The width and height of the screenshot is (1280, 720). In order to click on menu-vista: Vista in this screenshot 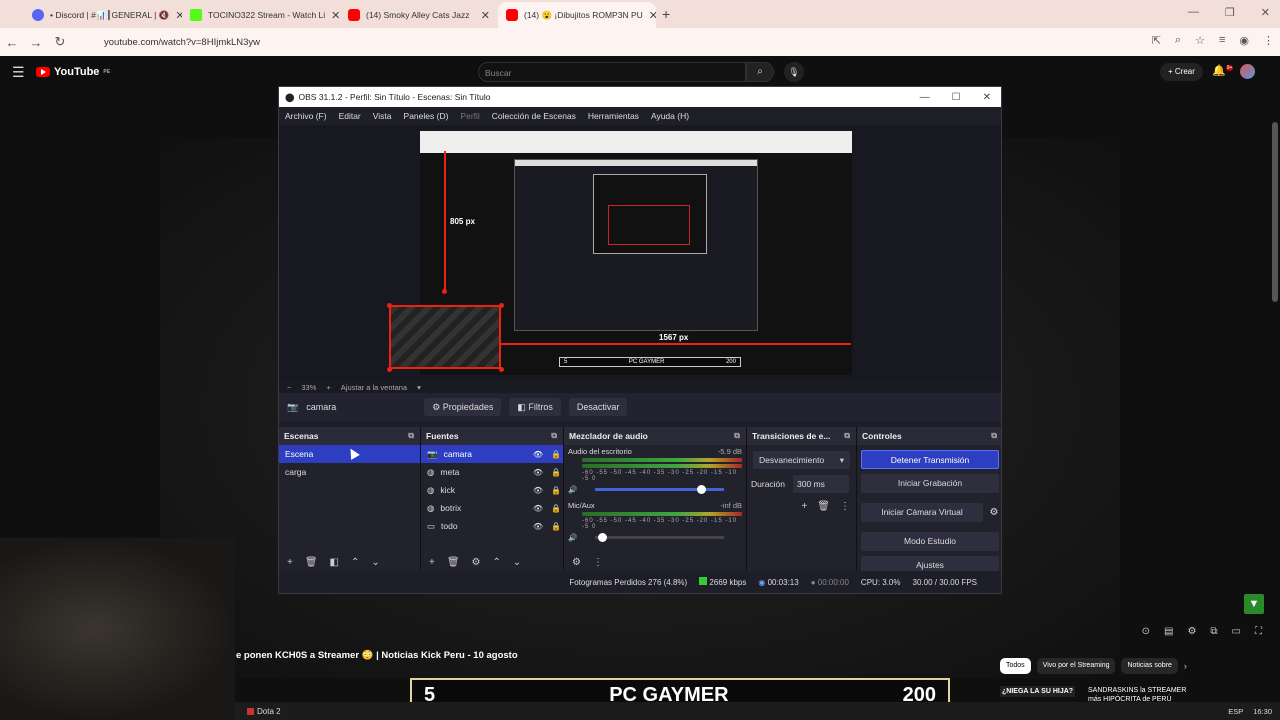, I will do `click(382, 116)`.